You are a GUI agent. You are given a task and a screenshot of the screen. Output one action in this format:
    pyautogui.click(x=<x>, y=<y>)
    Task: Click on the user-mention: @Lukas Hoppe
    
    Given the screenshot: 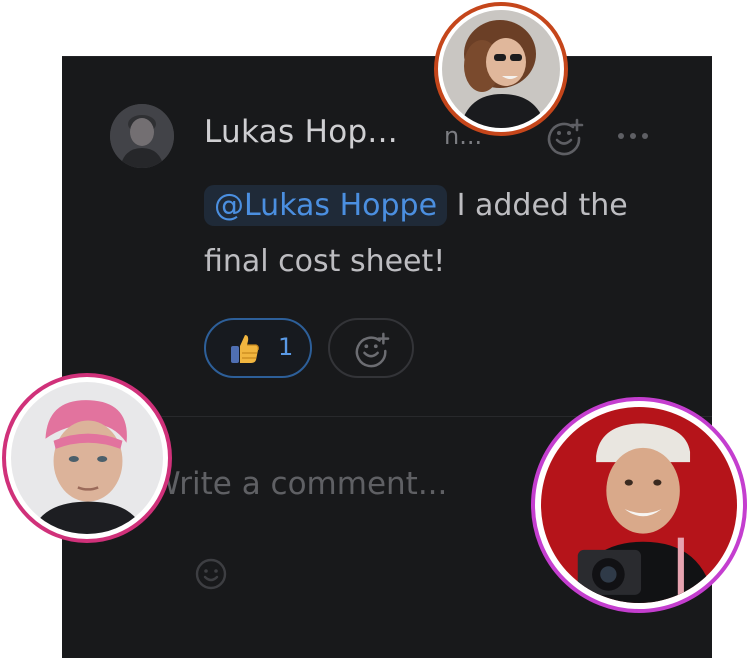 What is the action you would take?
    pyautogui.click(x=326, y=205)
    